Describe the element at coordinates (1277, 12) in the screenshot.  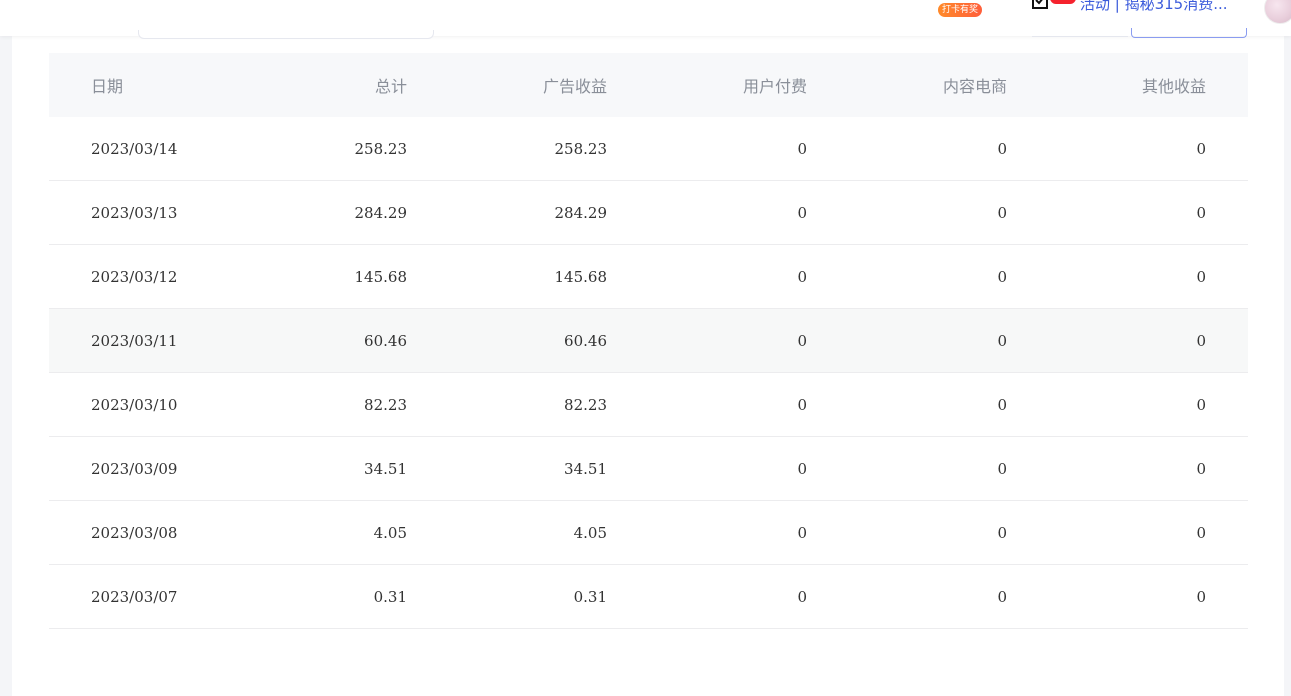
I see `avatar` at that location.